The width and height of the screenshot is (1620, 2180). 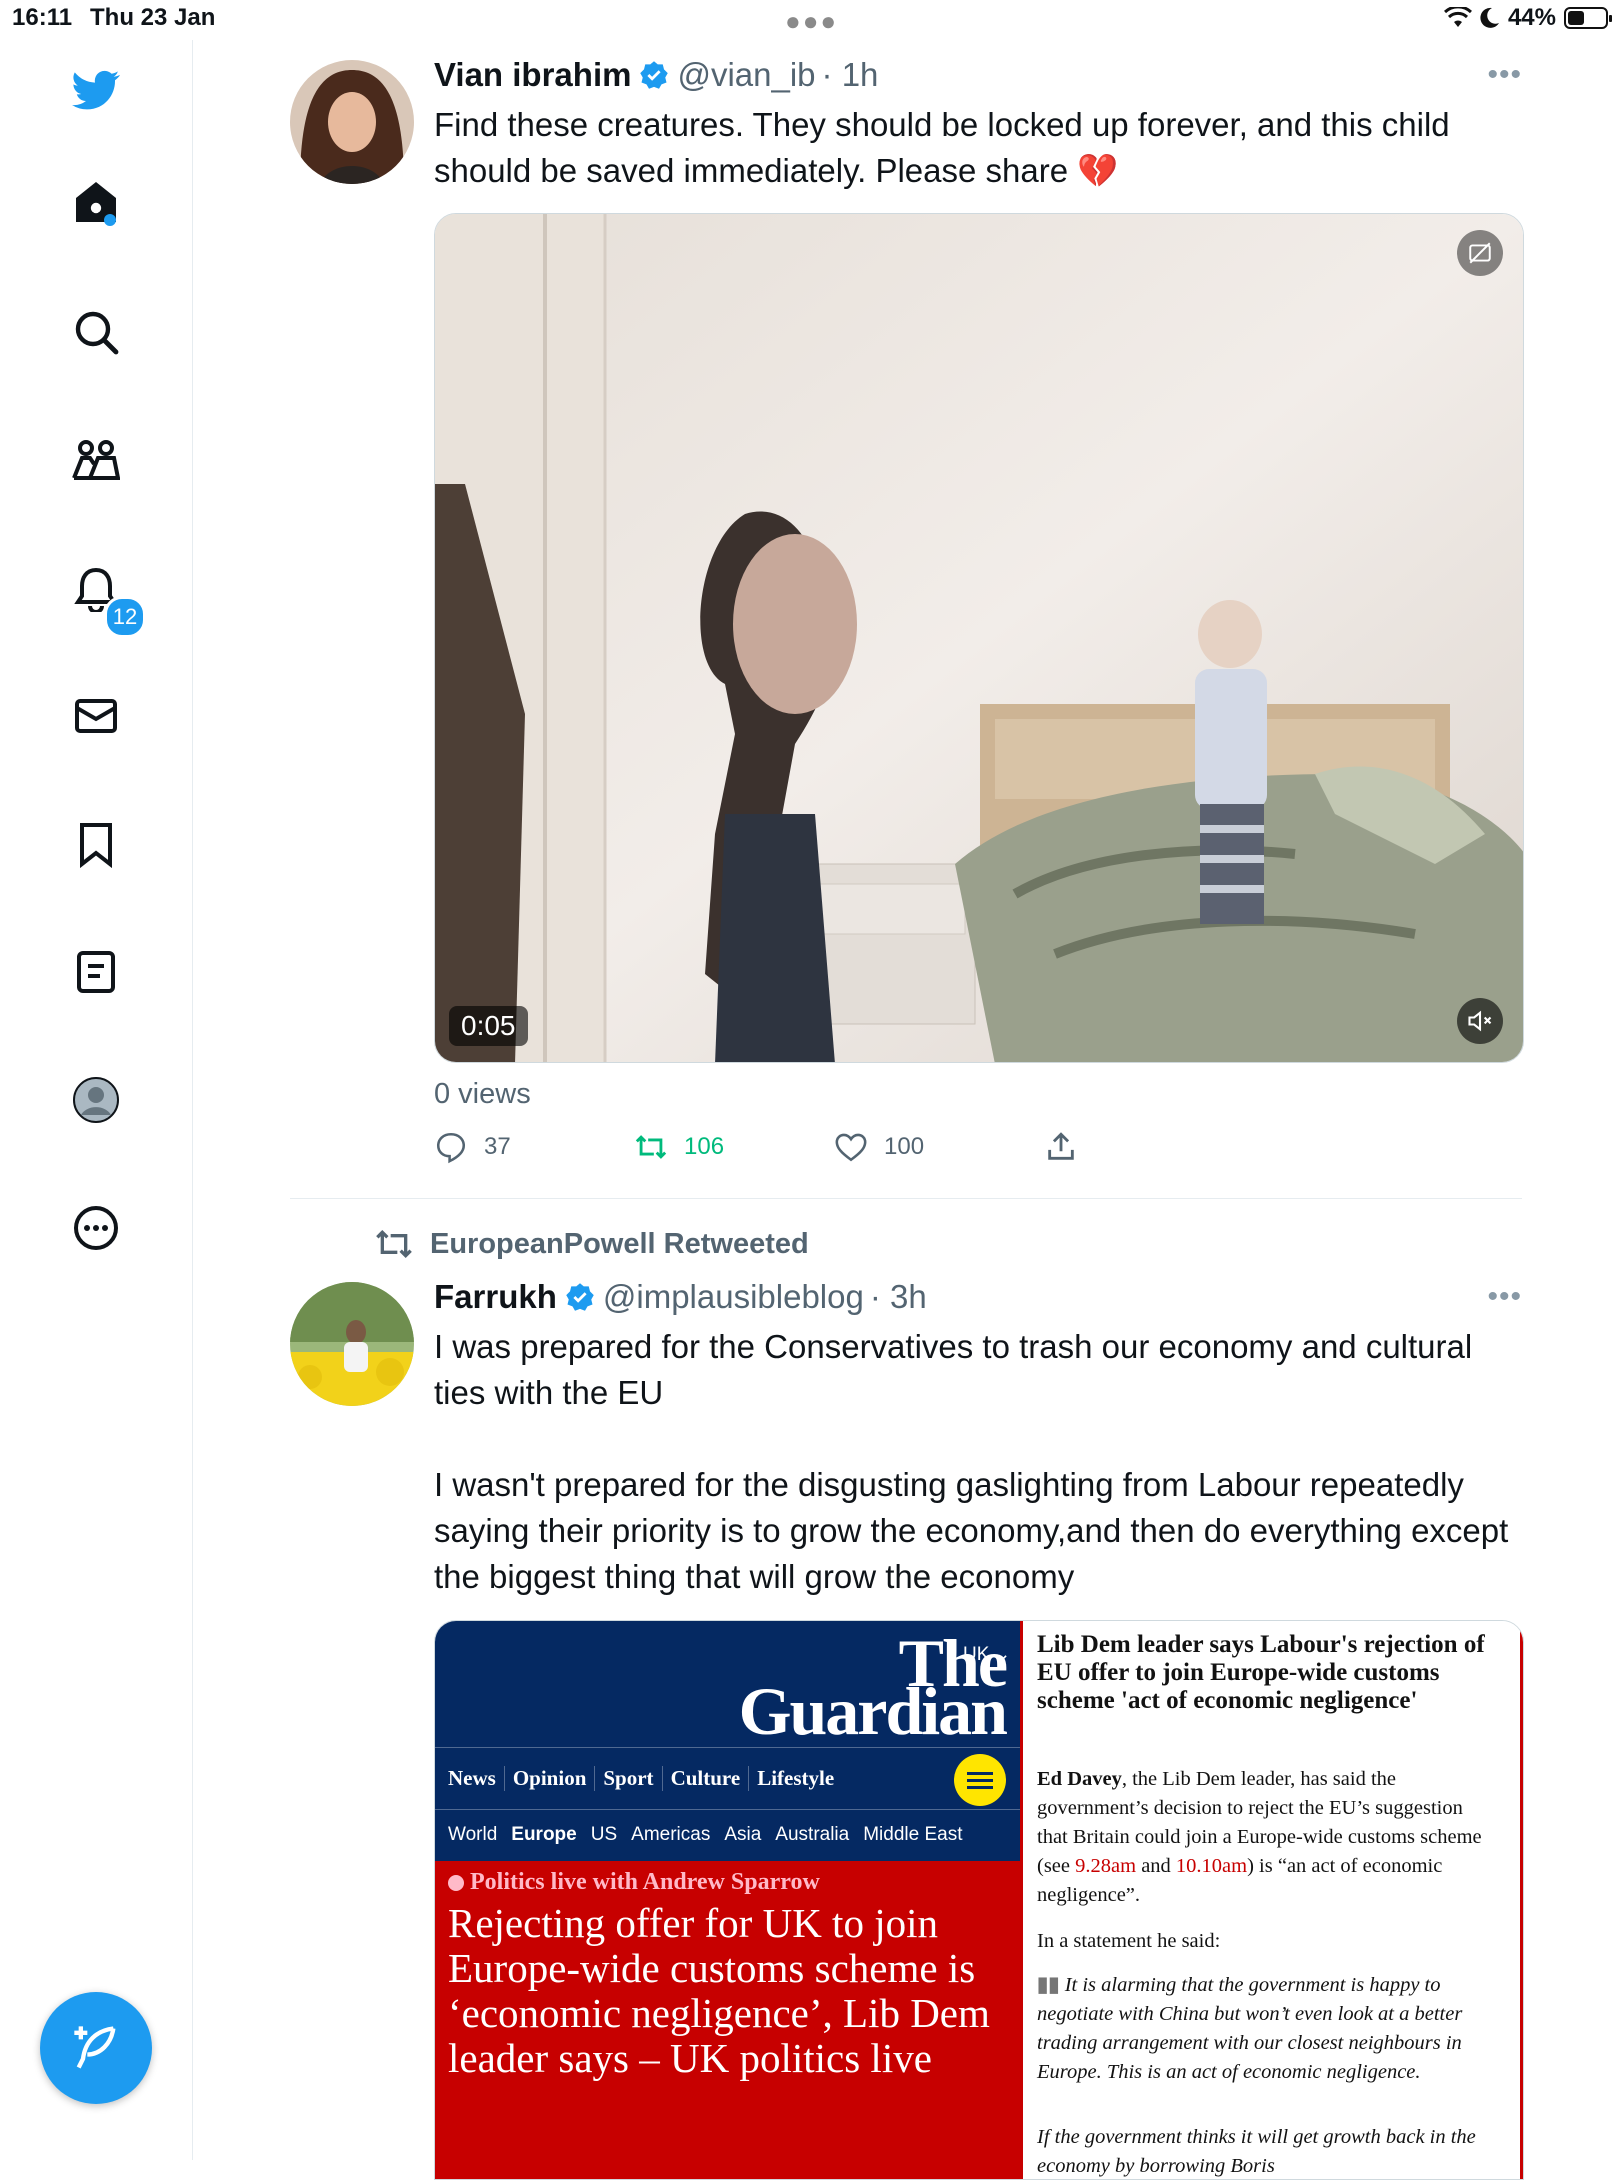 What do you see at coordinates (879, 1147) in the screenshot?
I see `like-button: 100` at bounding box center [879, 1147].